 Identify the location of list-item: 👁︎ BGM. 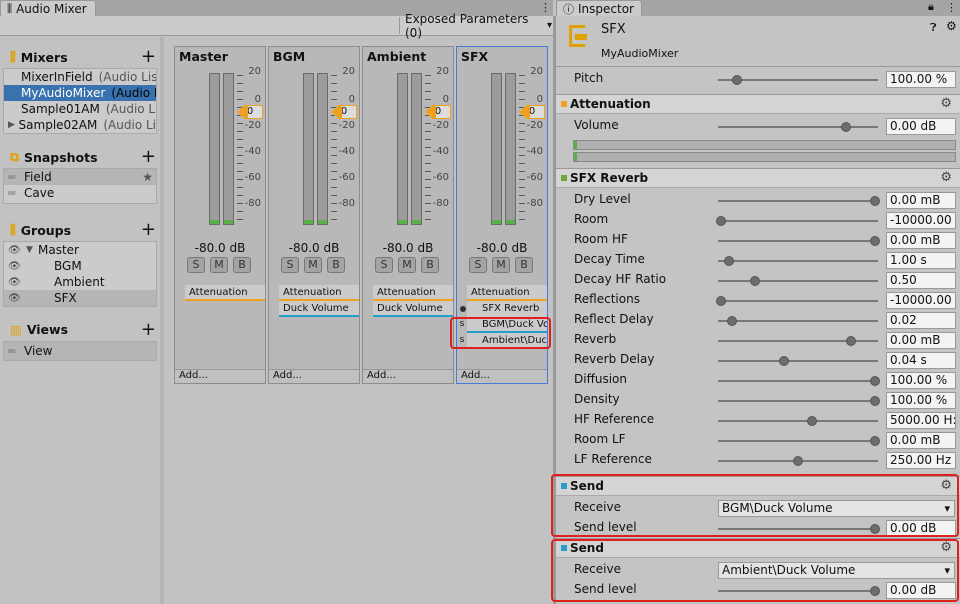
(80, 266).